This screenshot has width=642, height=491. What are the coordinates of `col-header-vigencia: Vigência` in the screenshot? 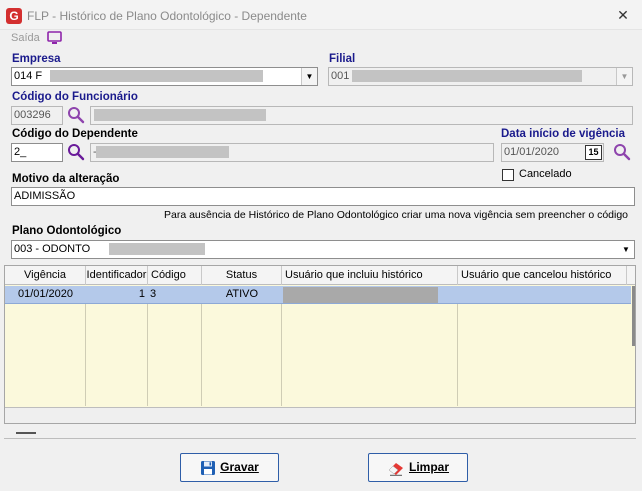 It's located at (45, 275).